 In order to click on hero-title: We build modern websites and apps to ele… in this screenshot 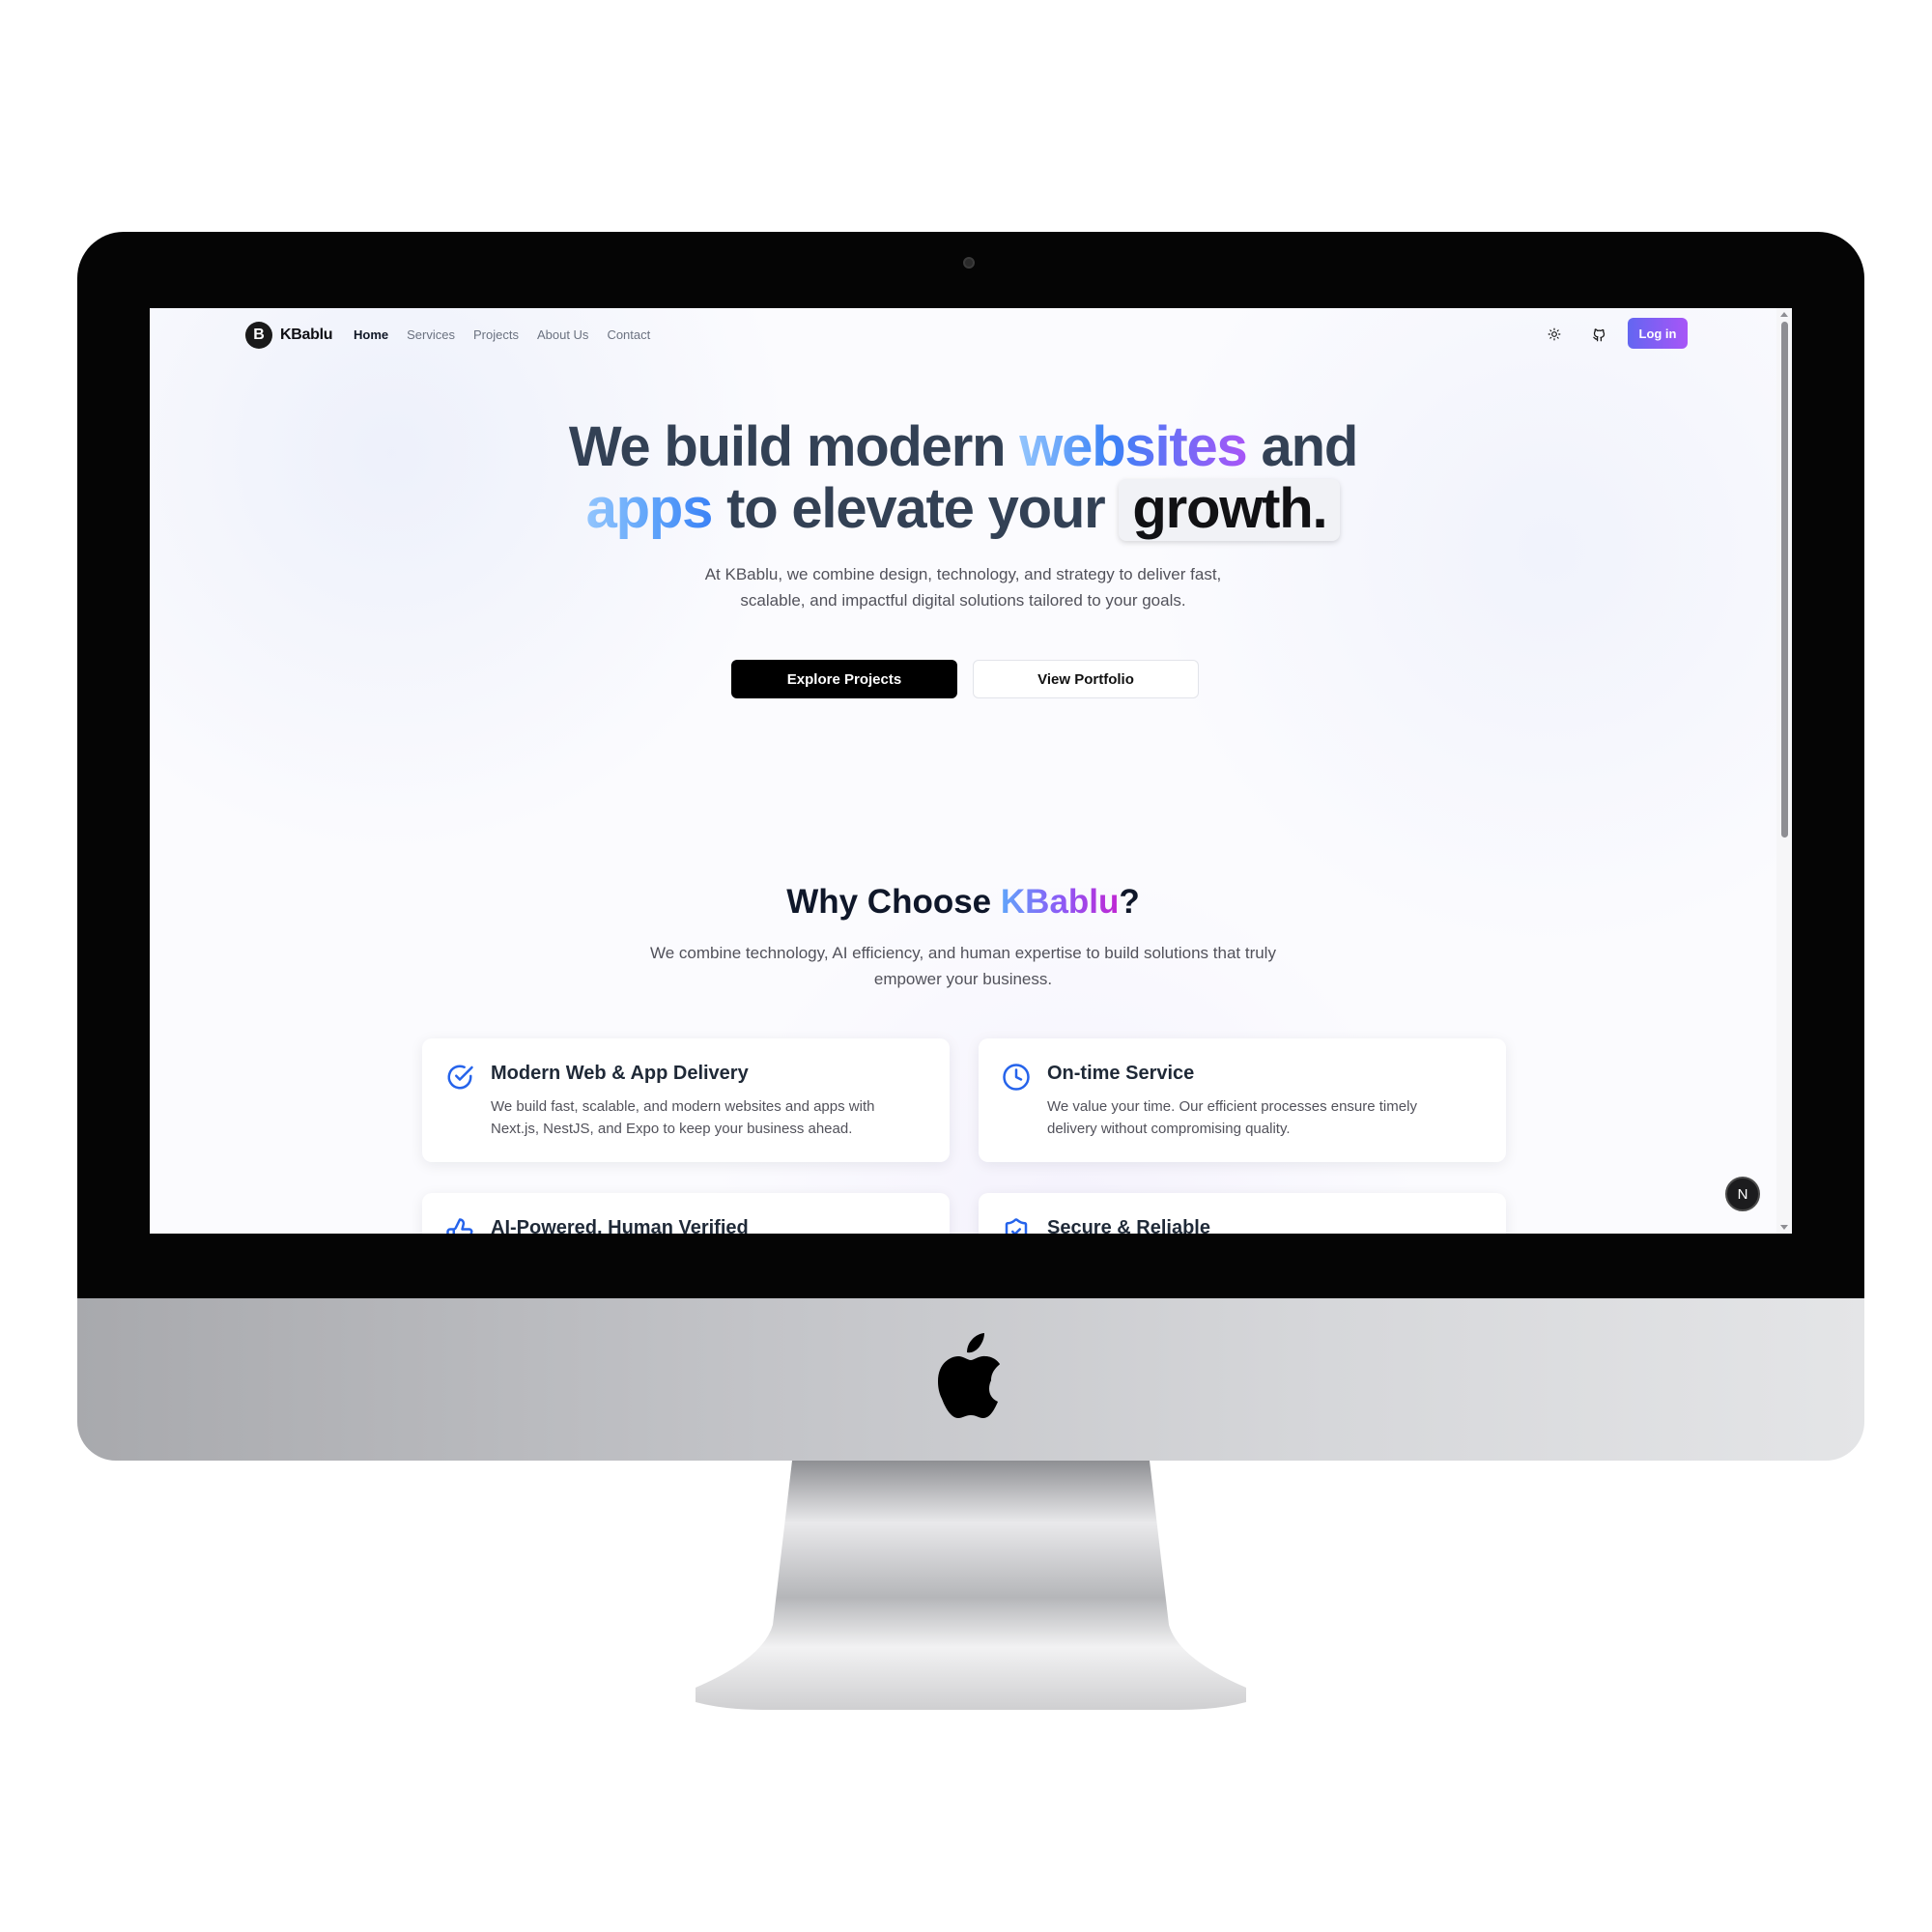, I will do `click(963, 478)`.